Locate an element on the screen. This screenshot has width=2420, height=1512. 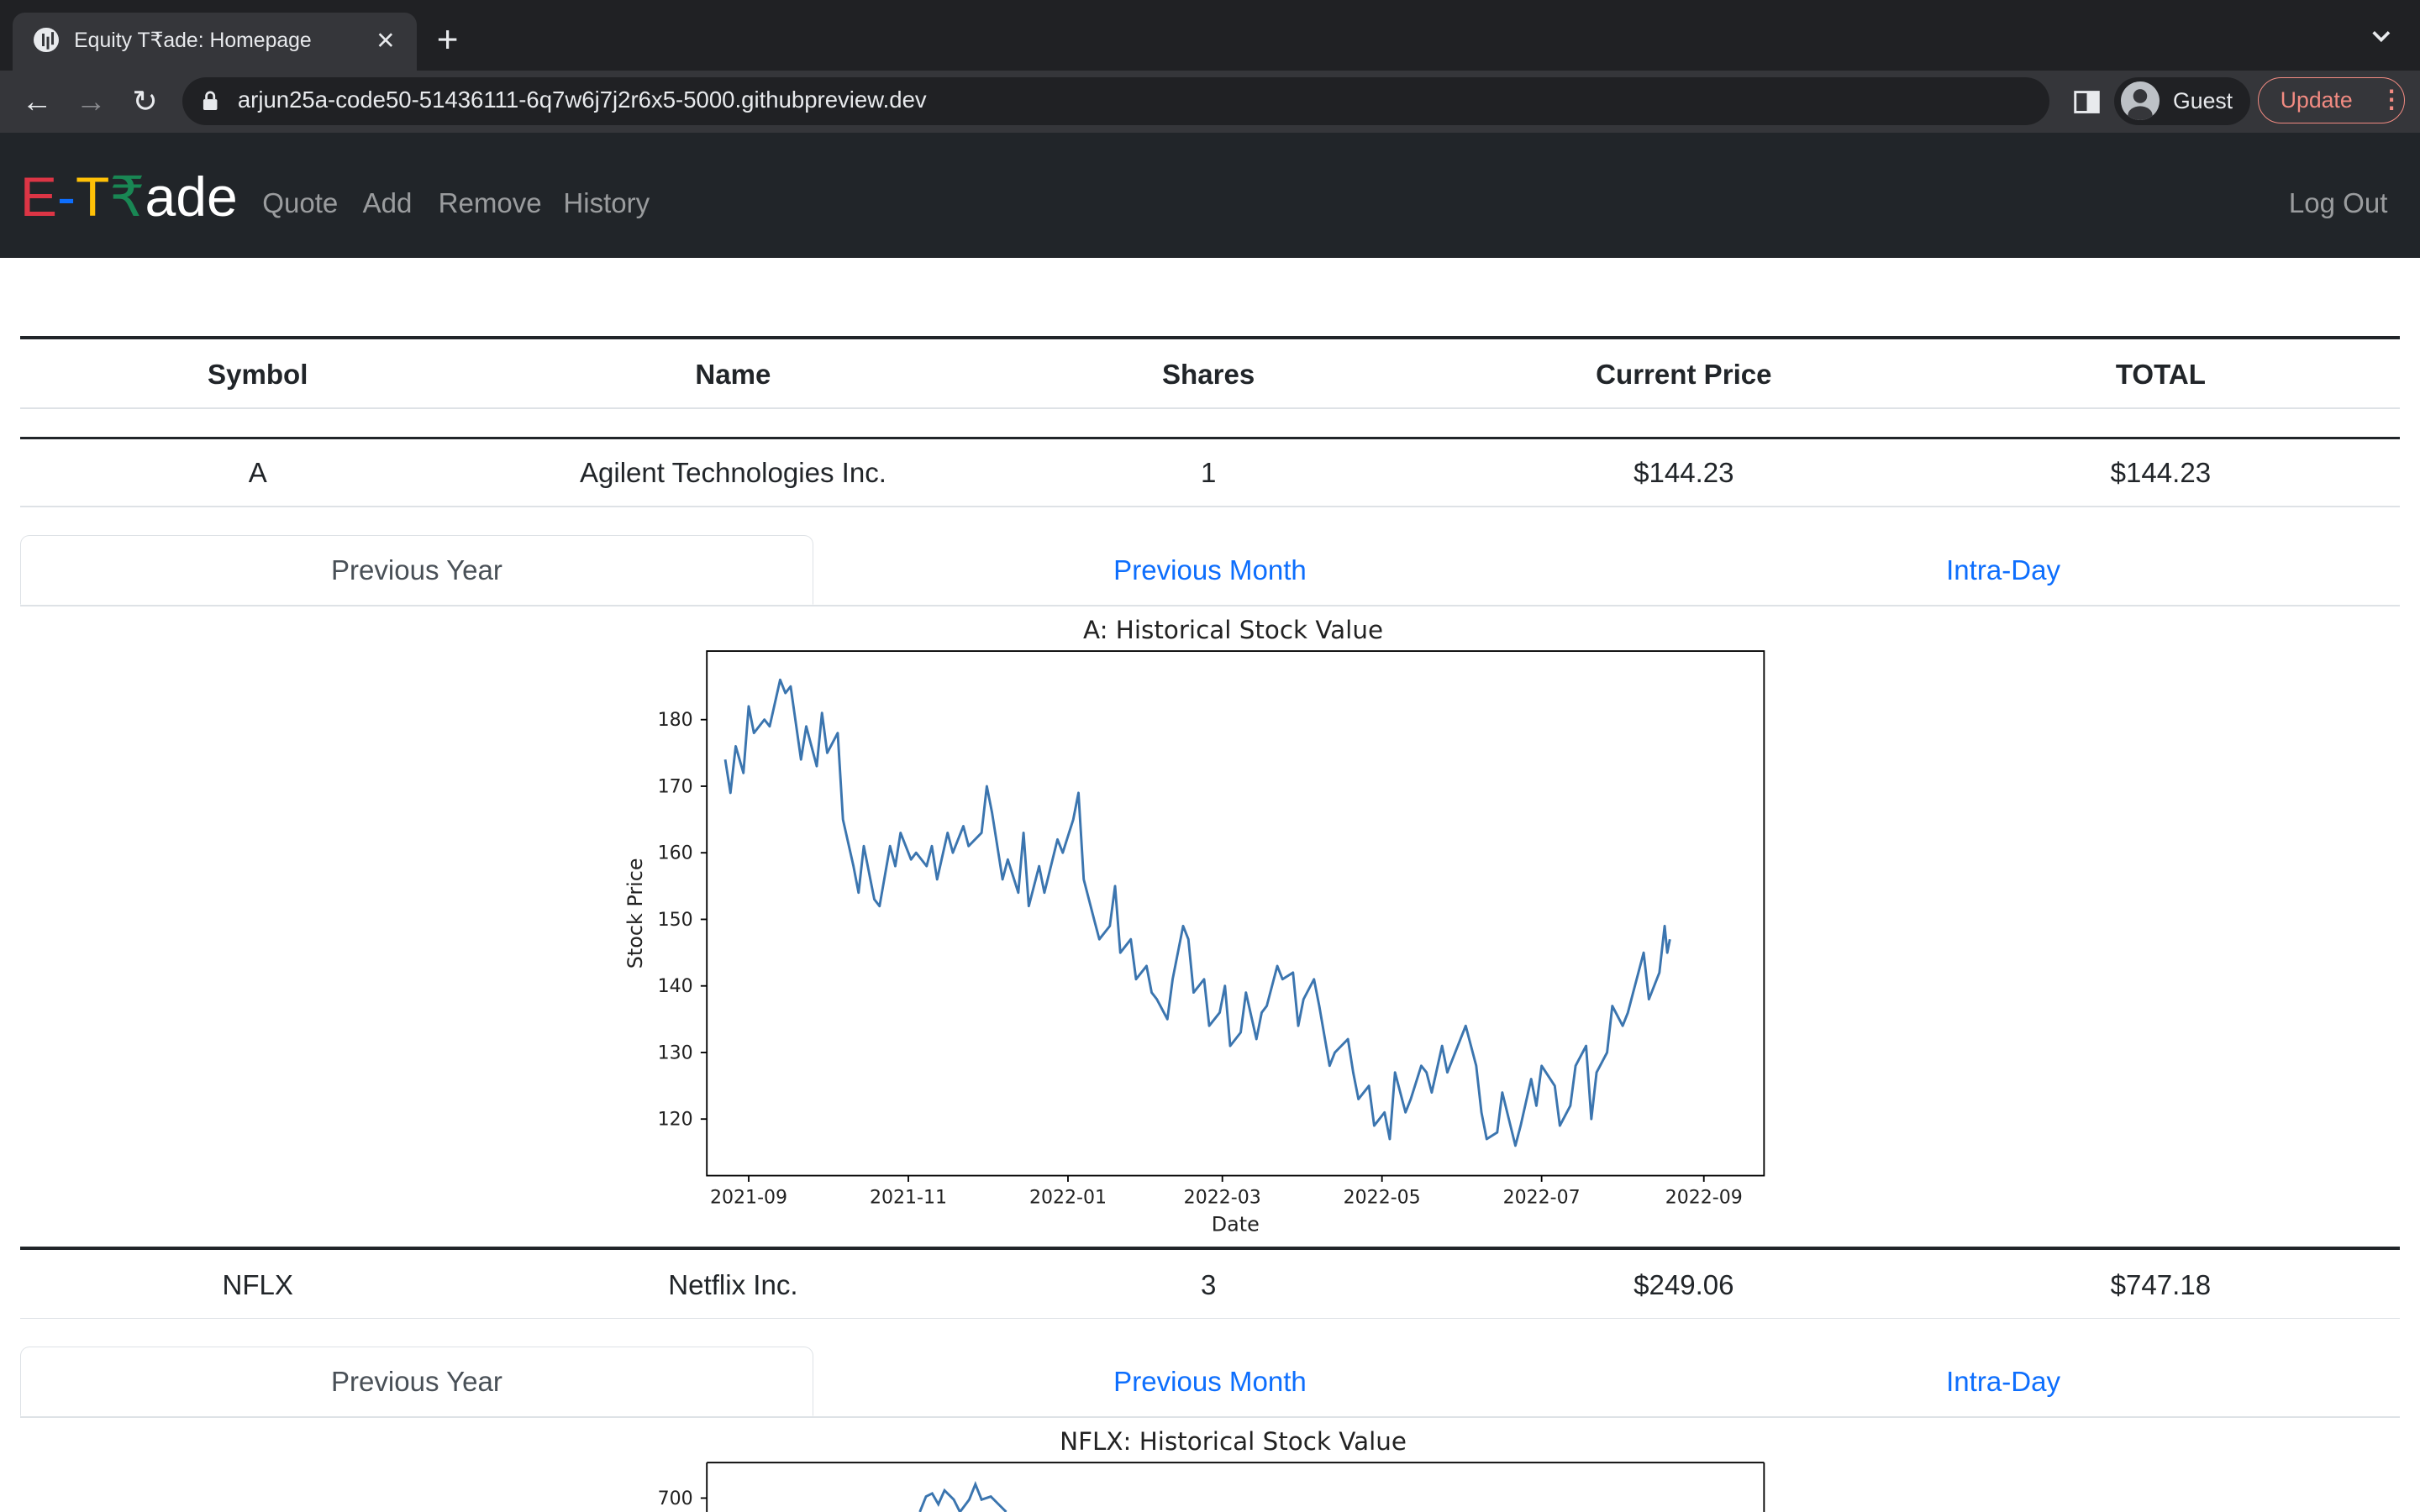
y-tick-label: 700 is located at coordinates (675, 1498).